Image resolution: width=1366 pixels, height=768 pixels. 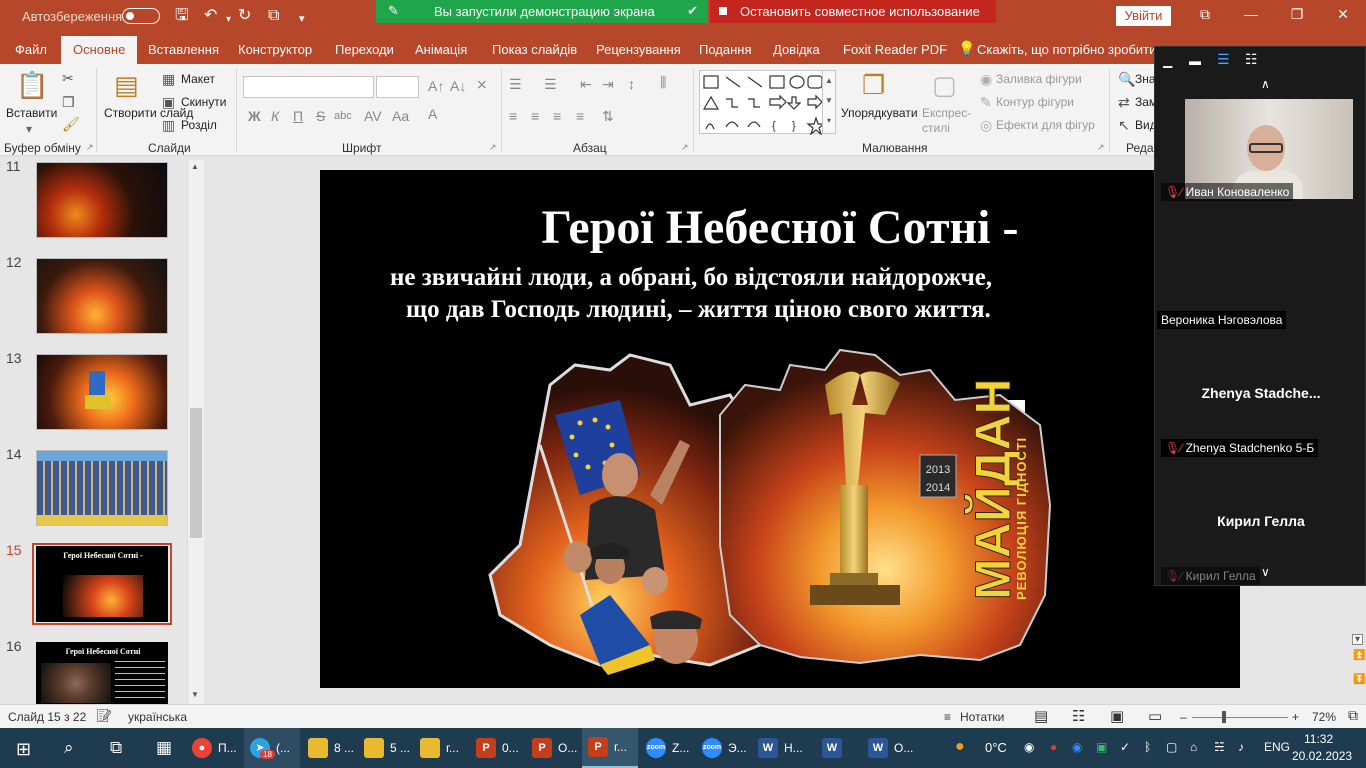 What do you see at coordinates (515, 84) in the screenshot?
I see `bullets-icon: ☰` at bounding box center [515, 84].